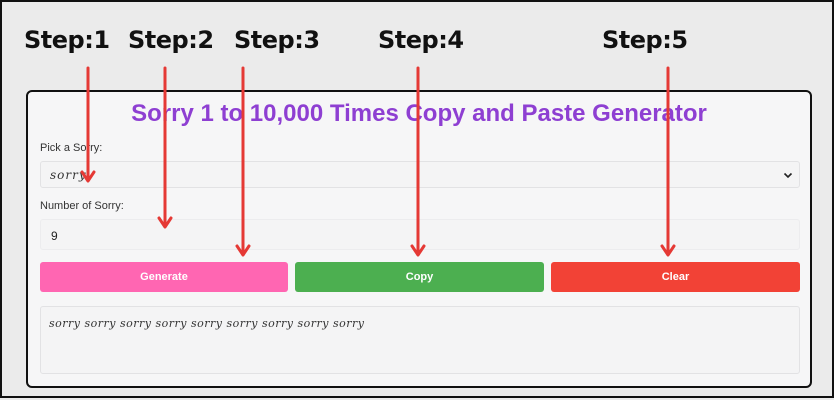  What do you see at coordinates (82, 206) in the screenshot?
I see `number-of-sorry-label: Number of Sorry:` at bounding box center [82, 206].